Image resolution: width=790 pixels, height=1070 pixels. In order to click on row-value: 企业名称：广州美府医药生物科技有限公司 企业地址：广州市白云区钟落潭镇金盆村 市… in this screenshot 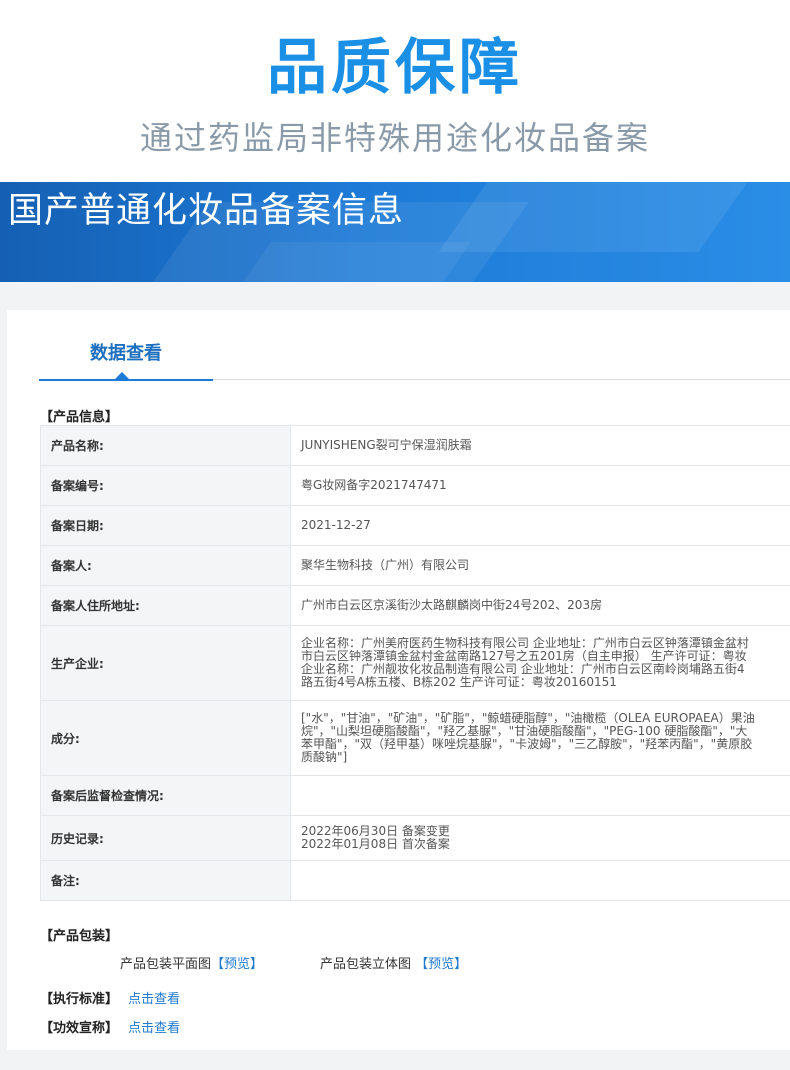, I will do `click(540, 663)`.